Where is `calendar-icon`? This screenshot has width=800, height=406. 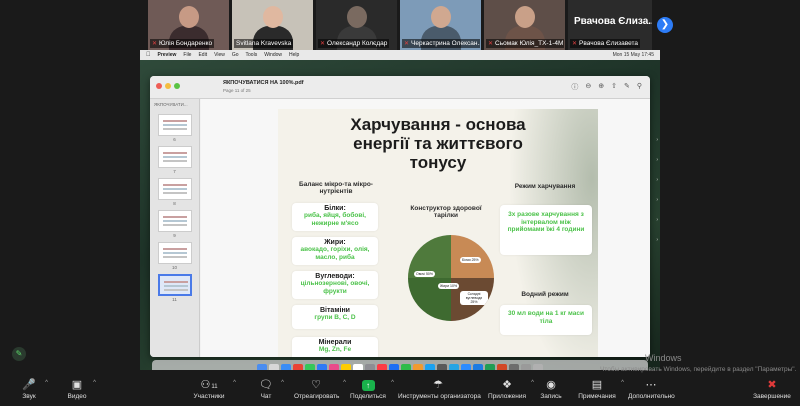 calendar-icon is located at coordinates (358, 367).